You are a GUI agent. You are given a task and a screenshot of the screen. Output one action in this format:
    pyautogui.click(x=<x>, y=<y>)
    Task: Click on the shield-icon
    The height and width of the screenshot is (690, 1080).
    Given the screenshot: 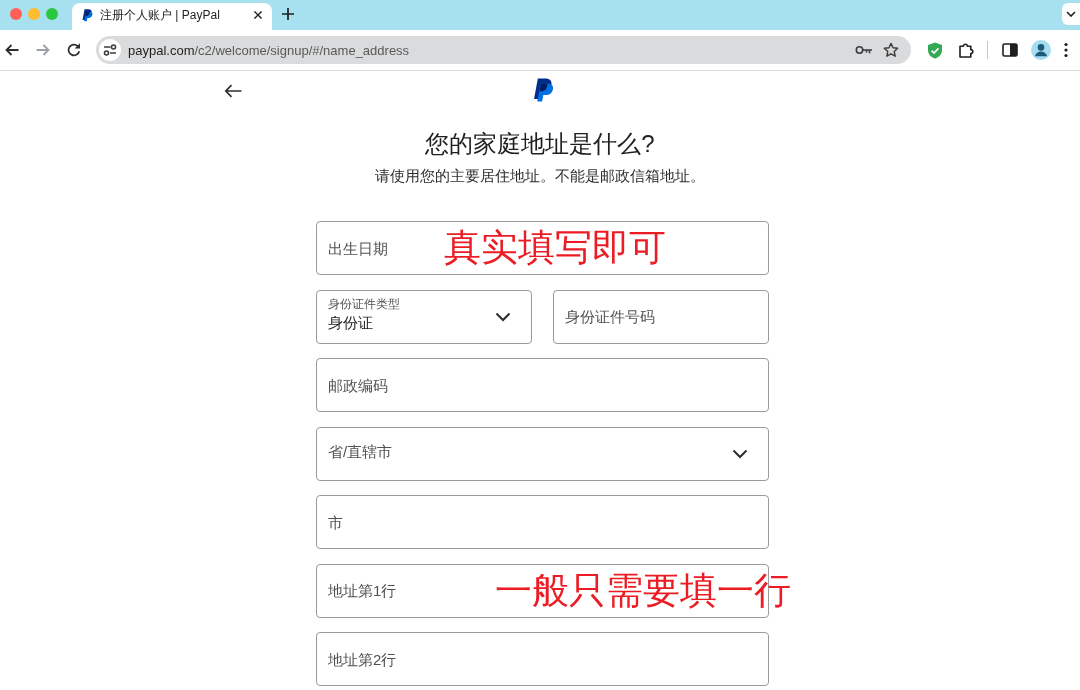 What is the action you would take?
    pyautogui.click(x=935, y=50)
    